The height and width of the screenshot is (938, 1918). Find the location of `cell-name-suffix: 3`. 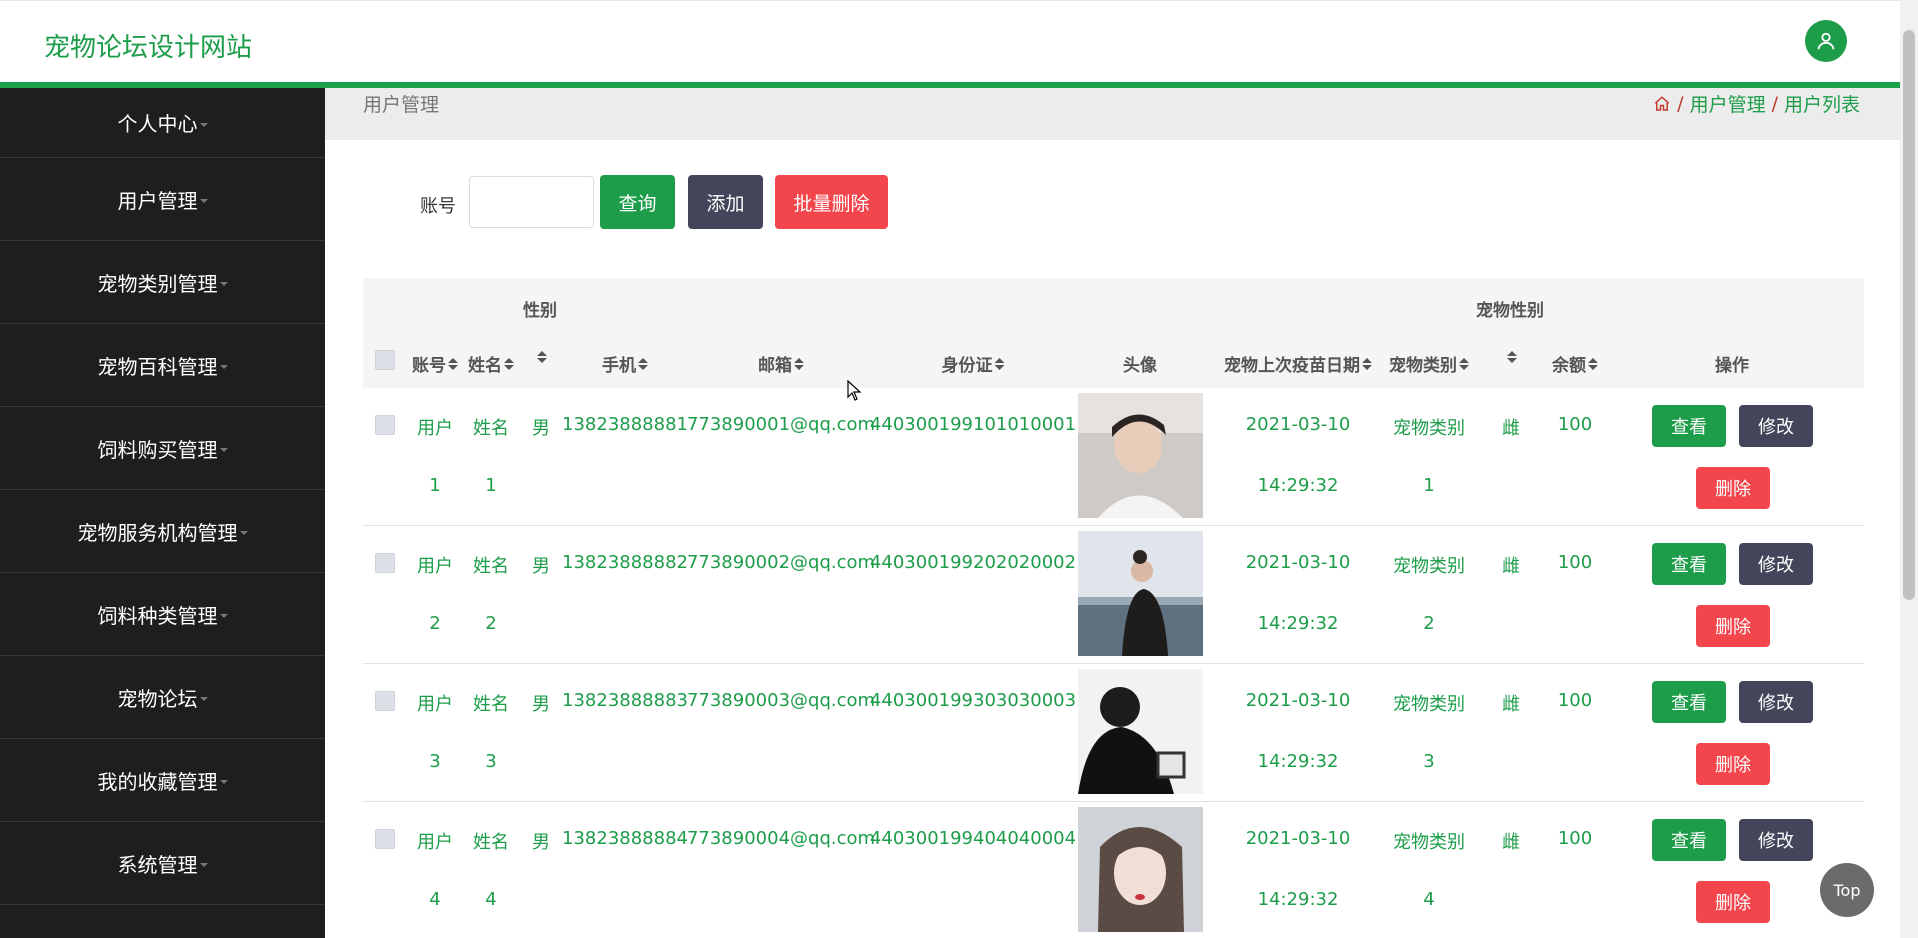

cell-name-suffix: 3 is located at coordinates (491, 761).